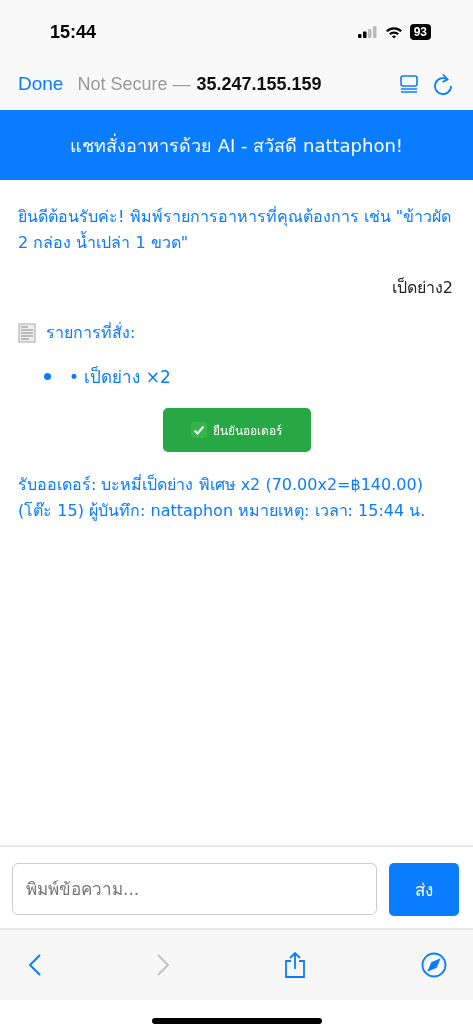  I want to click on wifi-icon, so click(393, 32).